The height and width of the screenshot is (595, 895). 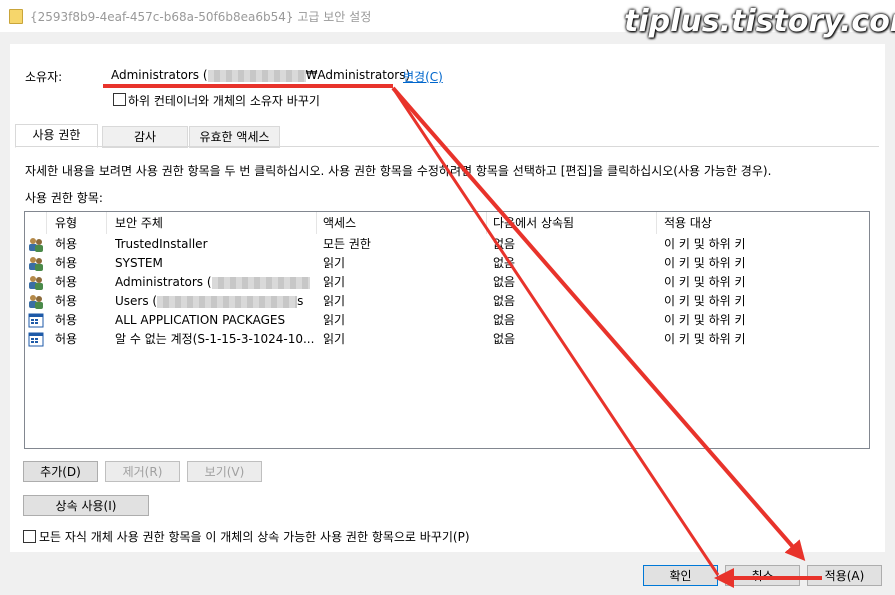 I want to click on col-applies: 적용 대상, so click(x=762, y=223).